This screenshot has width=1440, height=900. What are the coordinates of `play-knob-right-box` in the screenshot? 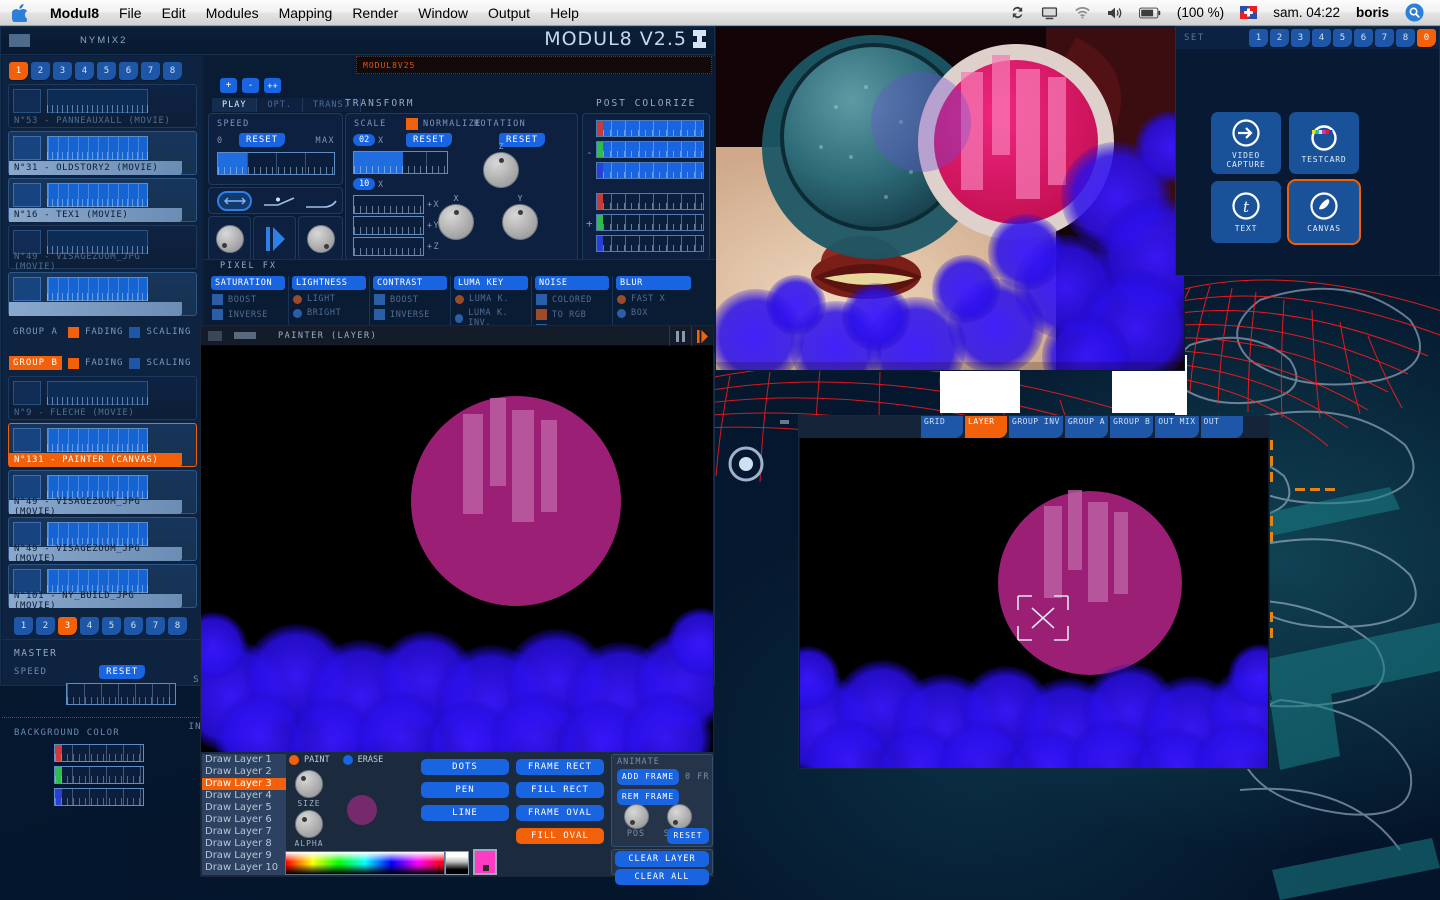 It's located at (320, 238).